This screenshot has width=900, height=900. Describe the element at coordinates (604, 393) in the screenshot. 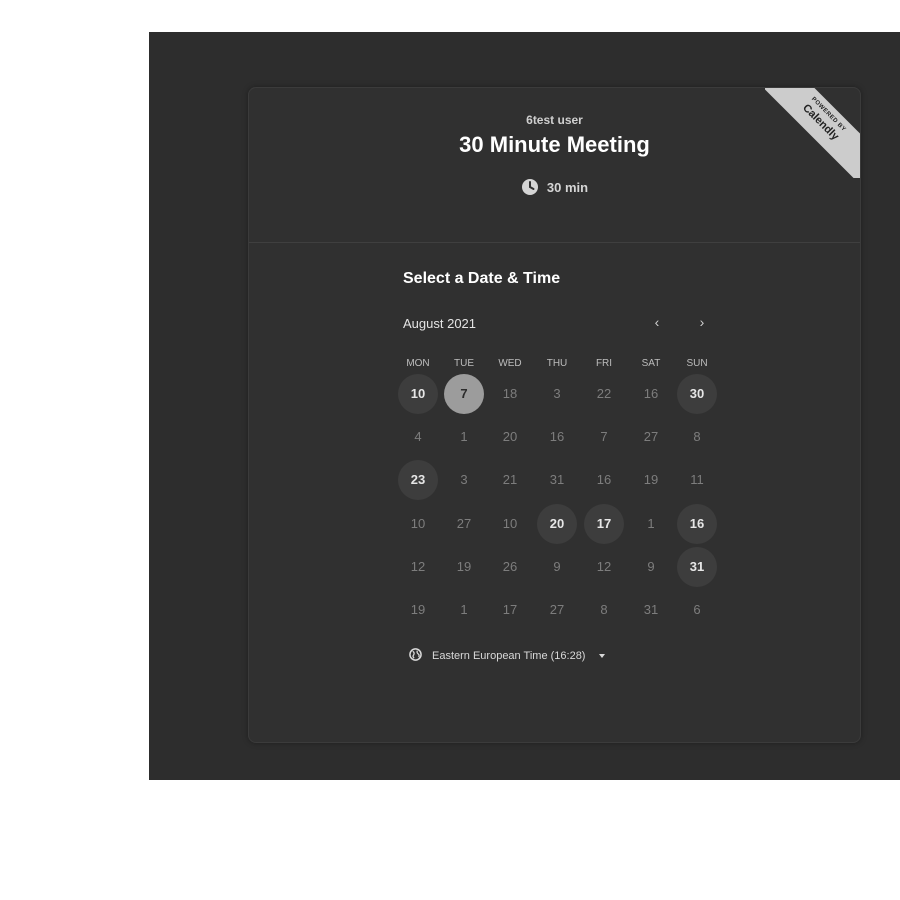

I see `day-cell: 22` at that location.